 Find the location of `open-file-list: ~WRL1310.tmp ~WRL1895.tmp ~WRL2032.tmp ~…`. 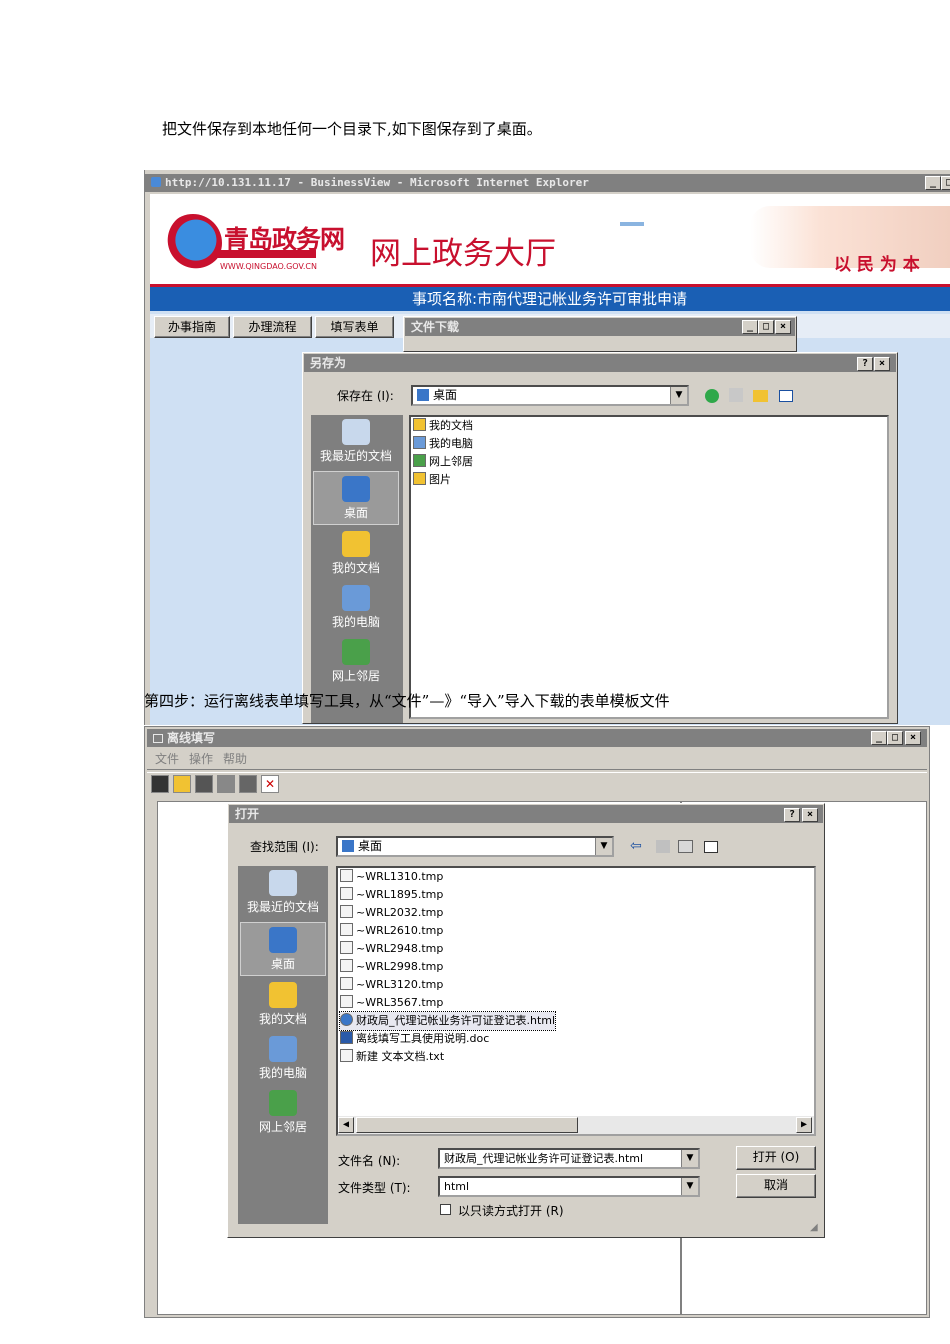

open-file-list: ~WRL1310.tmp ~WRL1895.tmp ~WRL2032.tmp ~… is located at coordinates (576, 1001).